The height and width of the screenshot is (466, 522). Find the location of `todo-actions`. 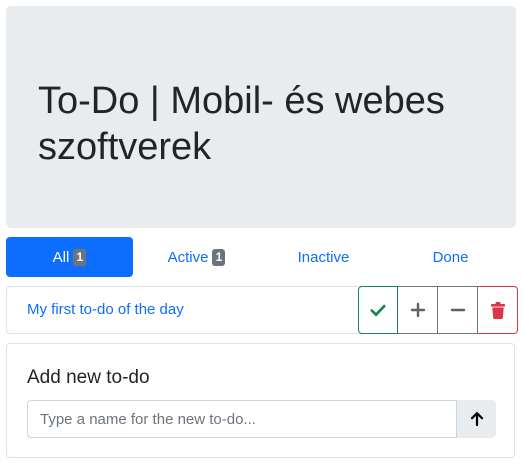

todo-actions is located at coordinates (438, 310).